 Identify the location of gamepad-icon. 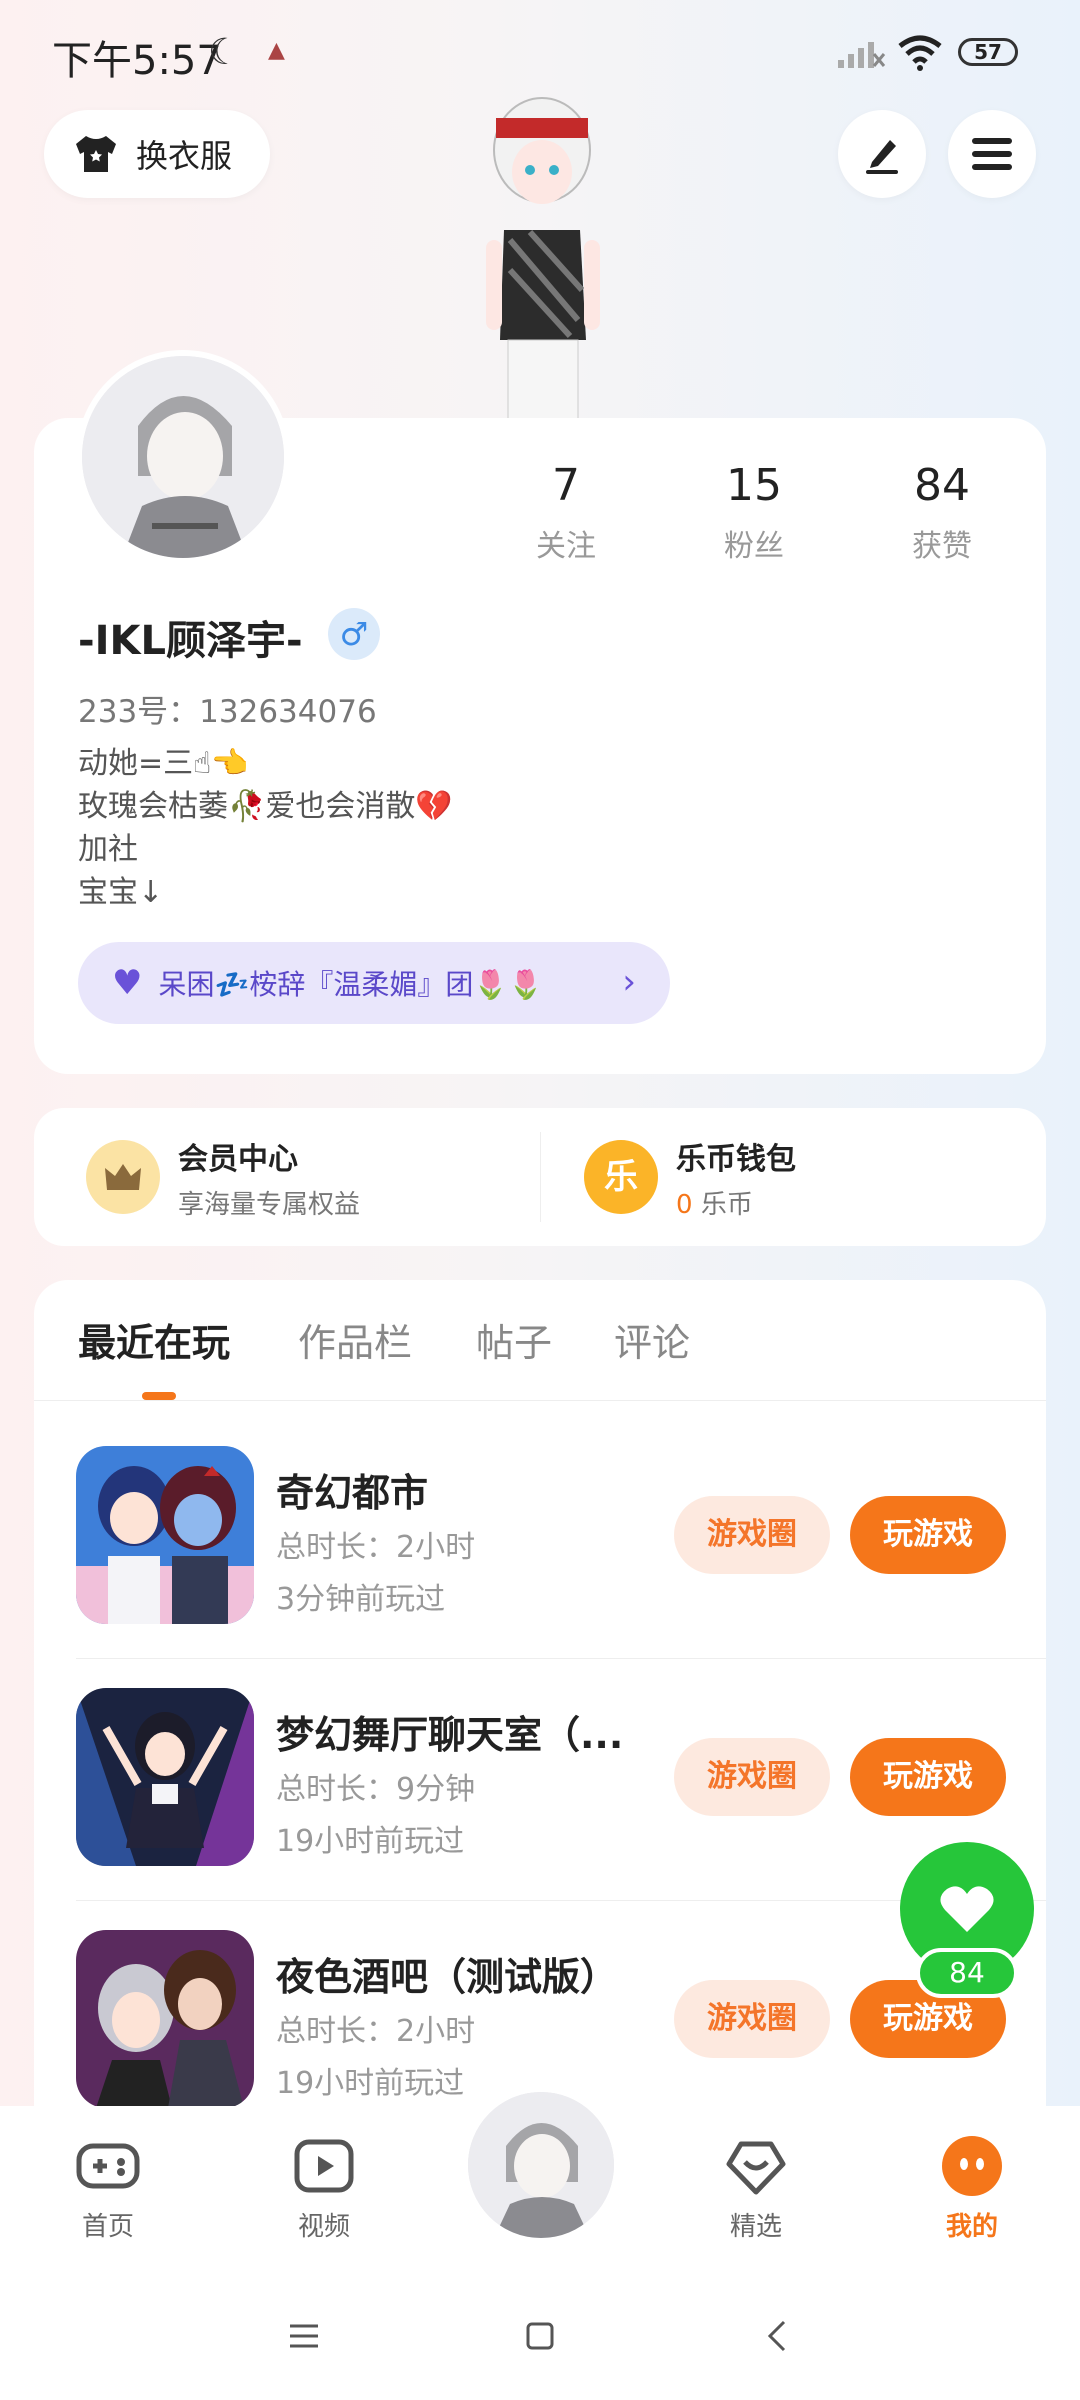
(108, 2166).